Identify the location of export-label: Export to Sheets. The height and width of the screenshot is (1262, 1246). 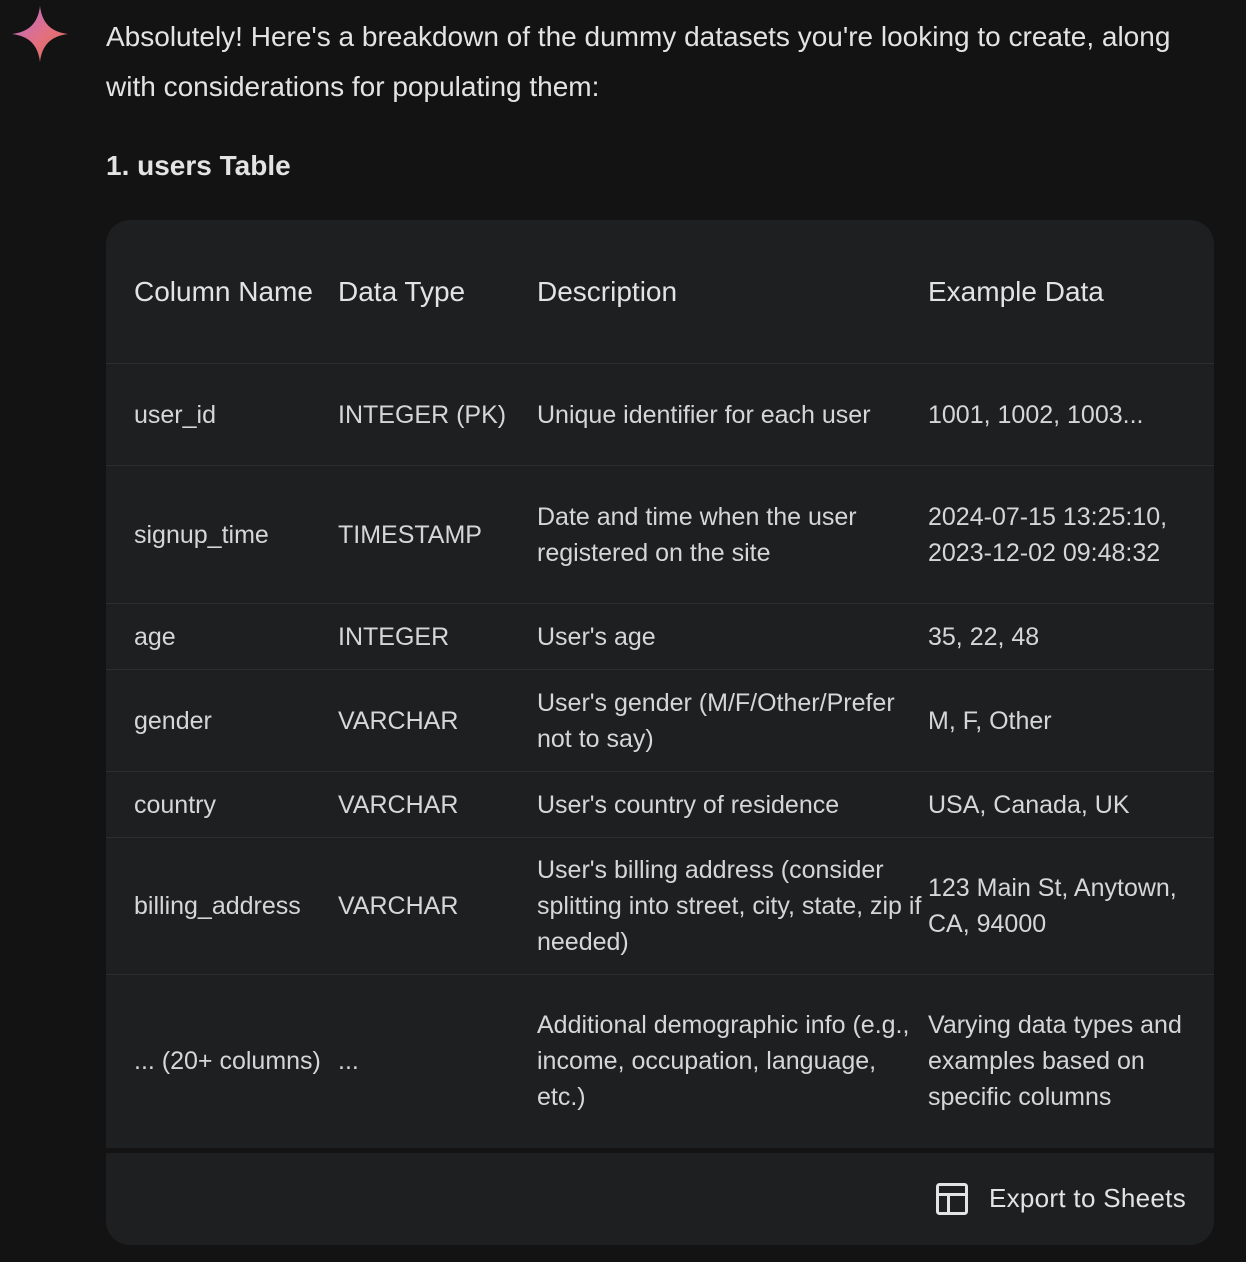
(1087, 1198).